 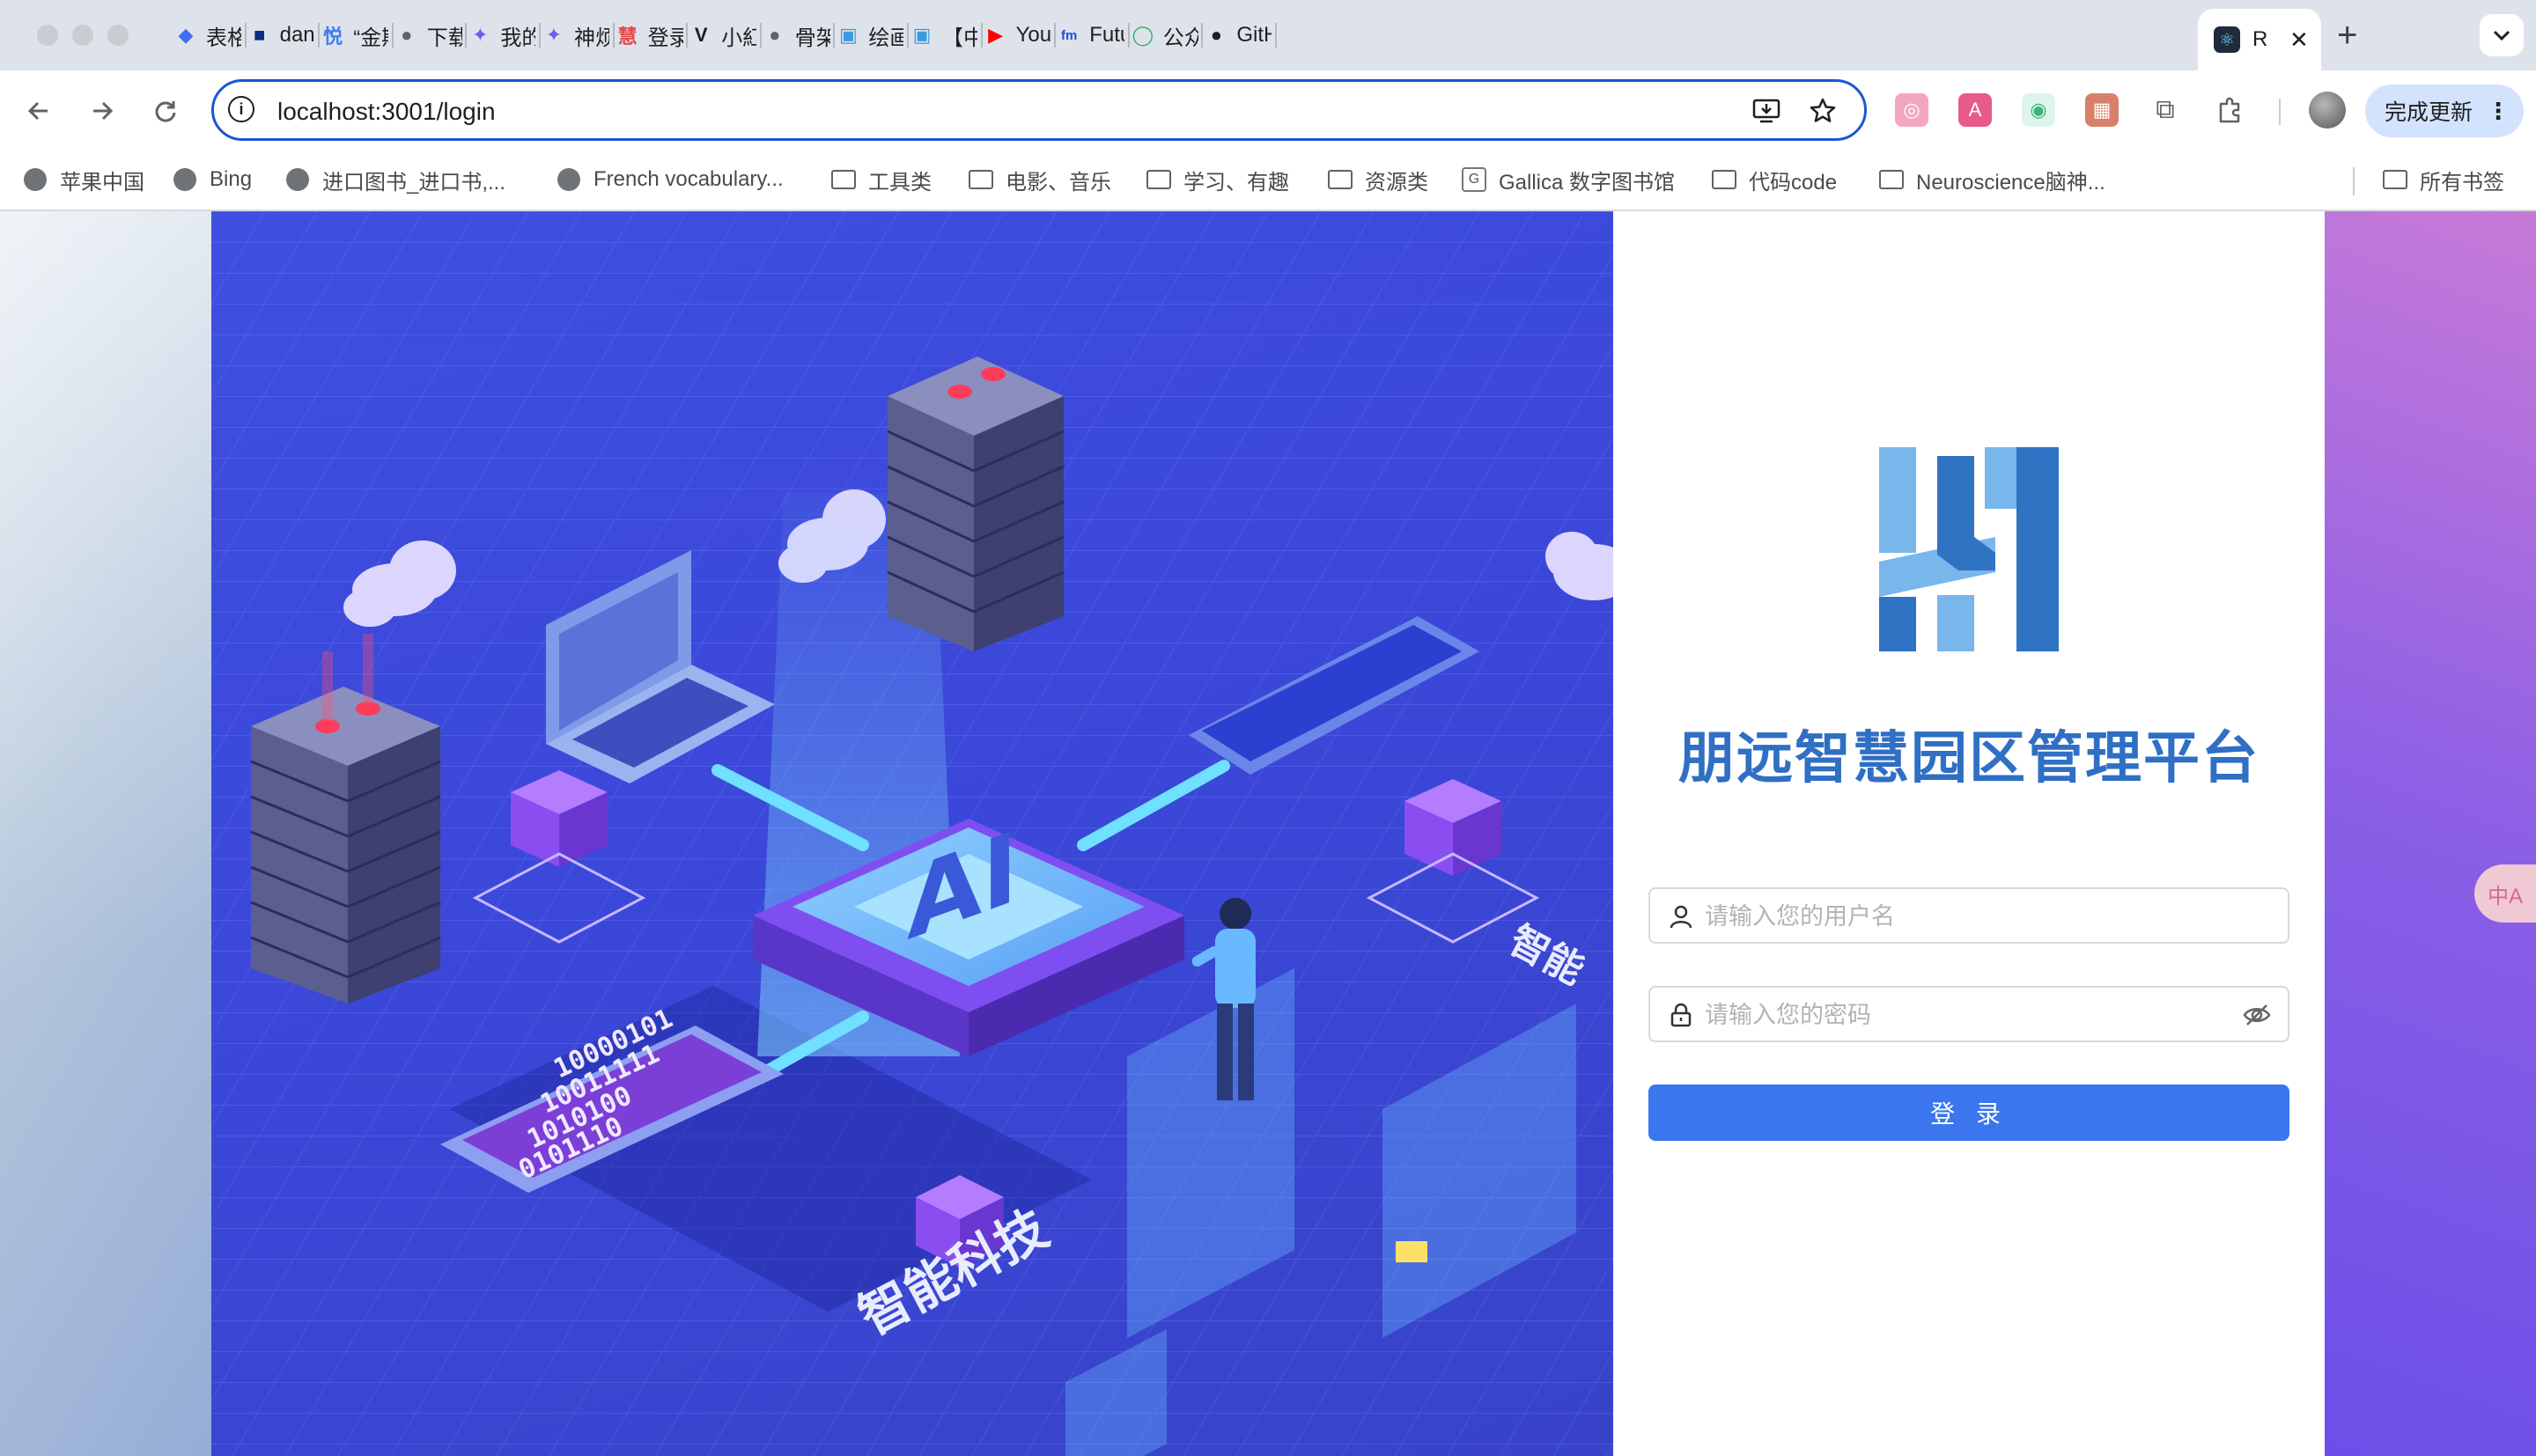 I want to click on youtube-icon: ▶, so click(x=996, y=35).